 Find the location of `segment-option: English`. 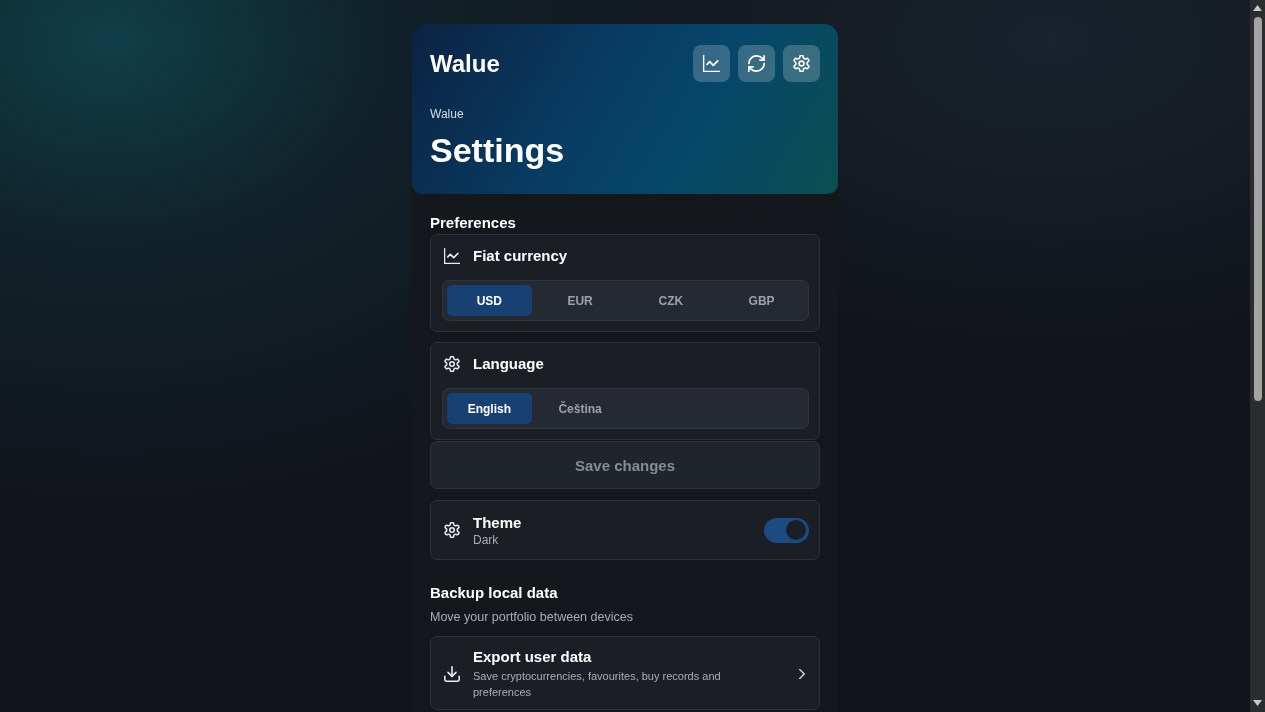

segment-option: English is located at coordinates (489, 408).